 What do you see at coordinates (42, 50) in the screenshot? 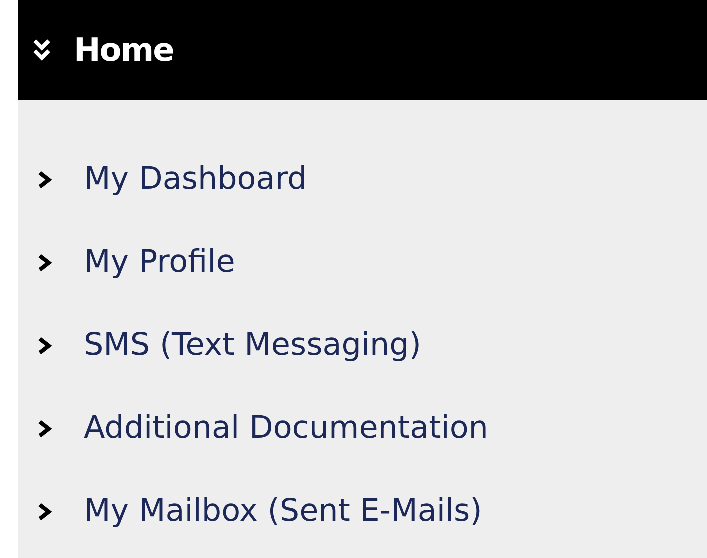
I see `double-chevron-icon` at bounding box center [42, 50].